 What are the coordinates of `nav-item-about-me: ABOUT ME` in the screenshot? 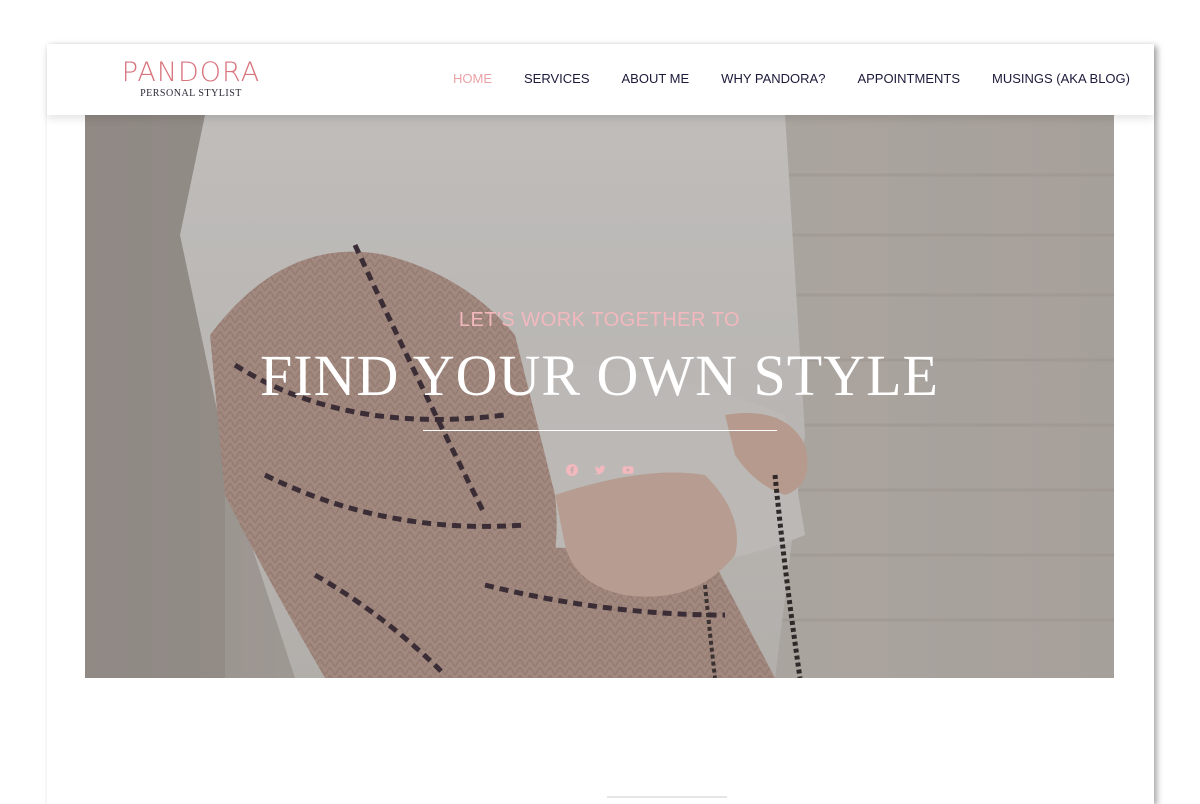 It's located at (656, 79).